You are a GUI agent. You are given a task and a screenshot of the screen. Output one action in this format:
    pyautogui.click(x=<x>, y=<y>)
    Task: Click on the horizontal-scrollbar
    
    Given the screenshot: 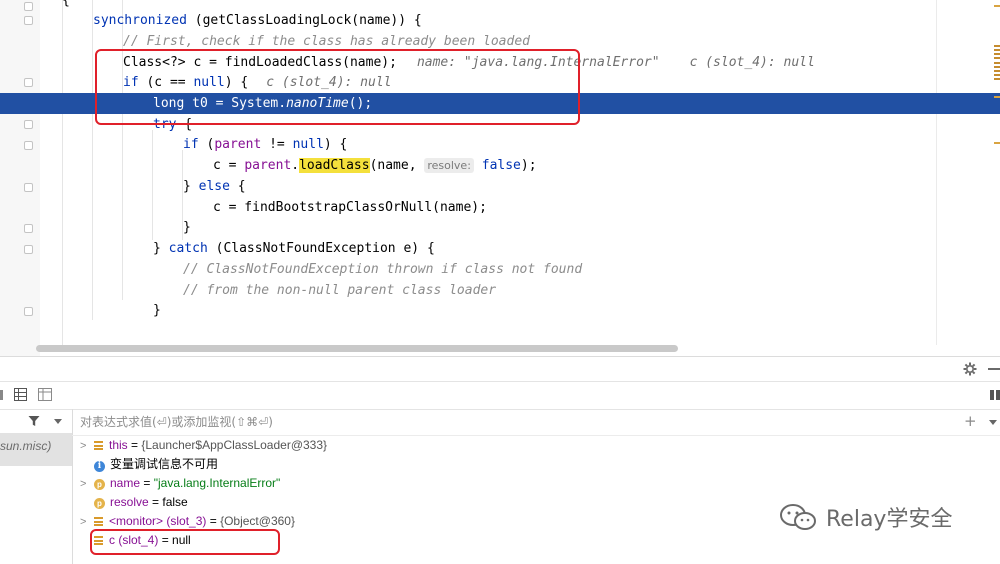 What is the action you would take?
    pyautogui.click(x=357, y=348)
    